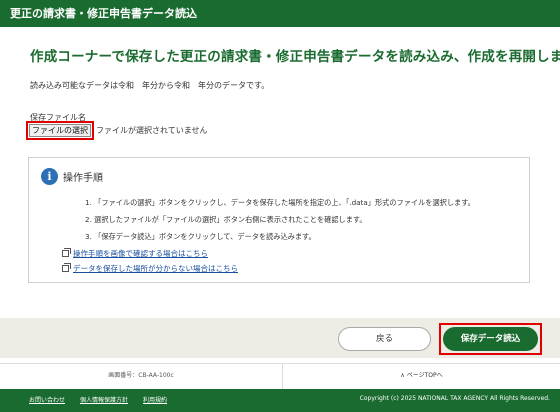 The width and height of the screenshot is (560, 412). I want to click on footer-link-privacy: 個人情報保護方針, so click(104, 399).